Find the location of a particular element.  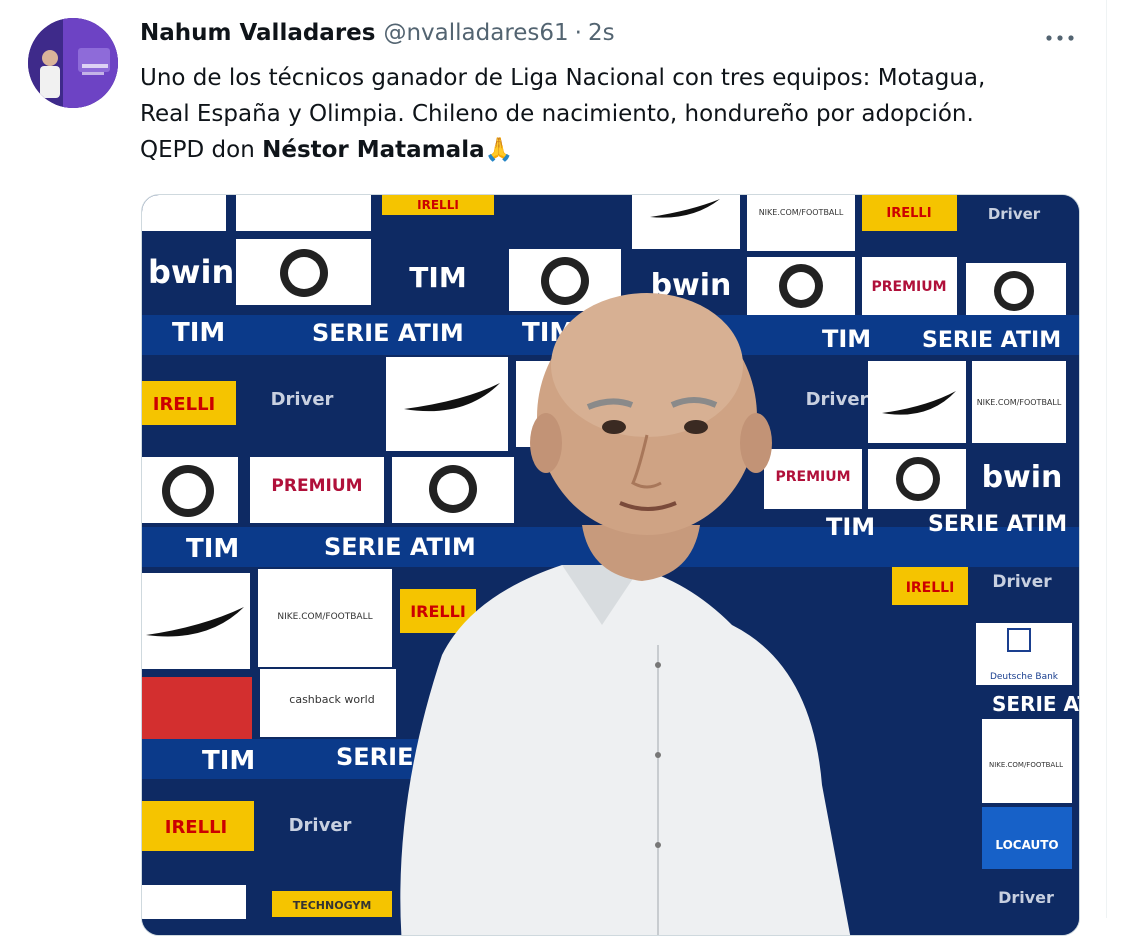

cashback-label: cashback world is located at coordinates (331, 699).